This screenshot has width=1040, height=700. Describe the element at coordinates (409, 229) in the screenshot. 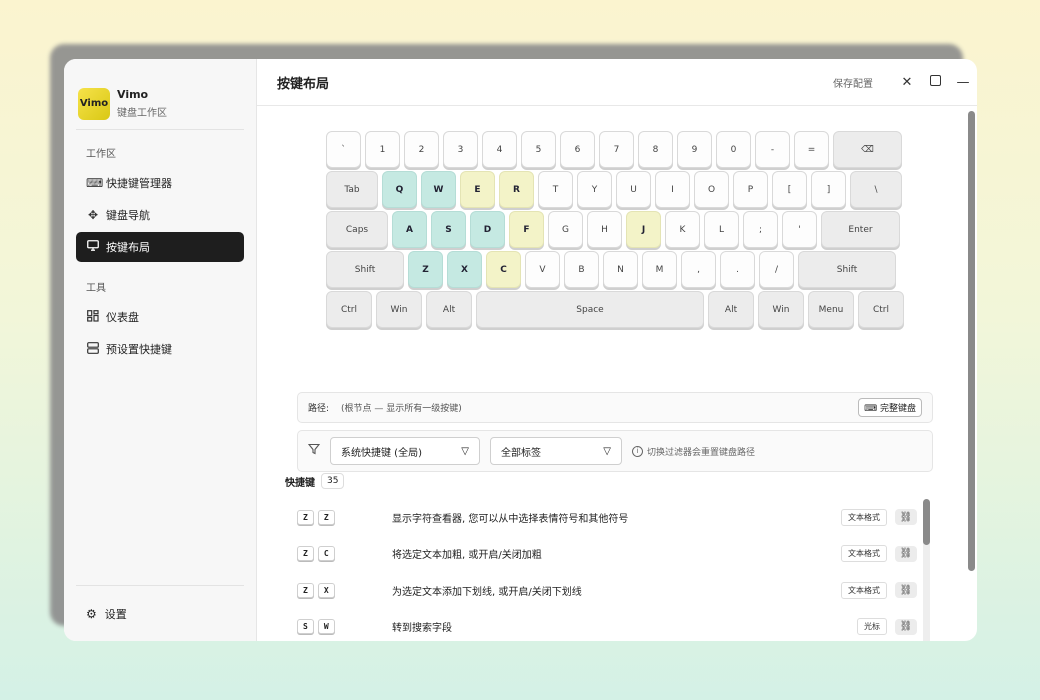

I see `key-a: A` at that location.